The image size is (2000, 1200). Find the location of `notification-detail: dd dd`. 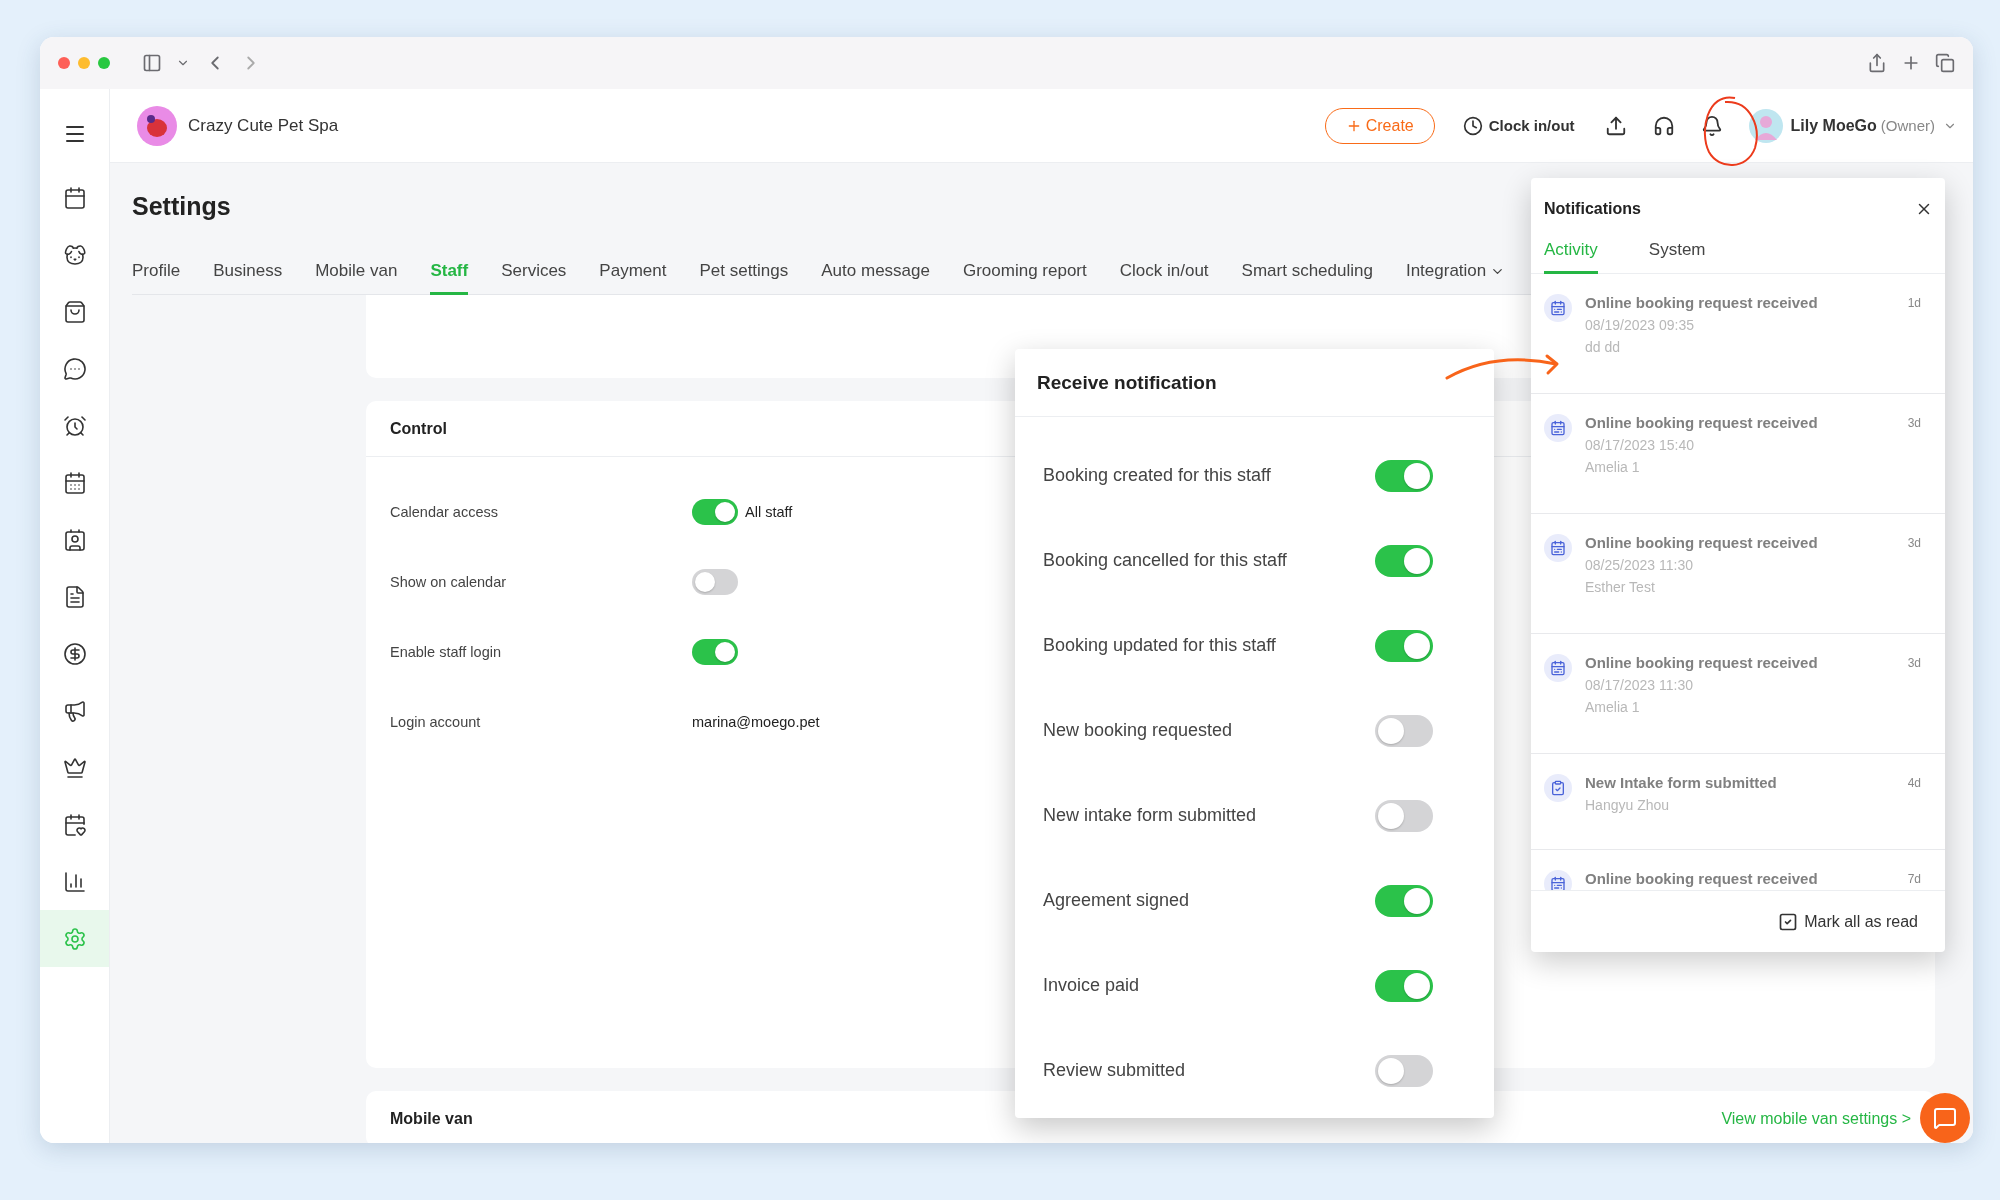

notification-detail: dd dd is located at coordinates (1603, 347).